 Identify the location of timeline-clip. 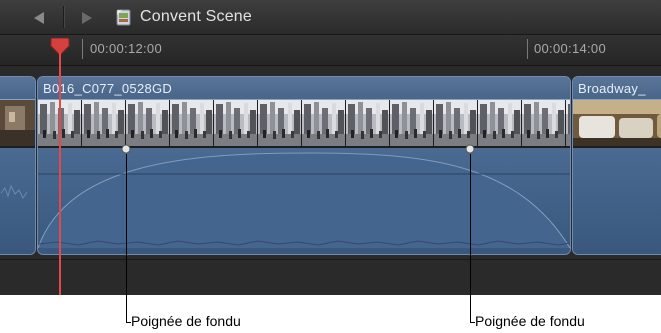
(18, 165).